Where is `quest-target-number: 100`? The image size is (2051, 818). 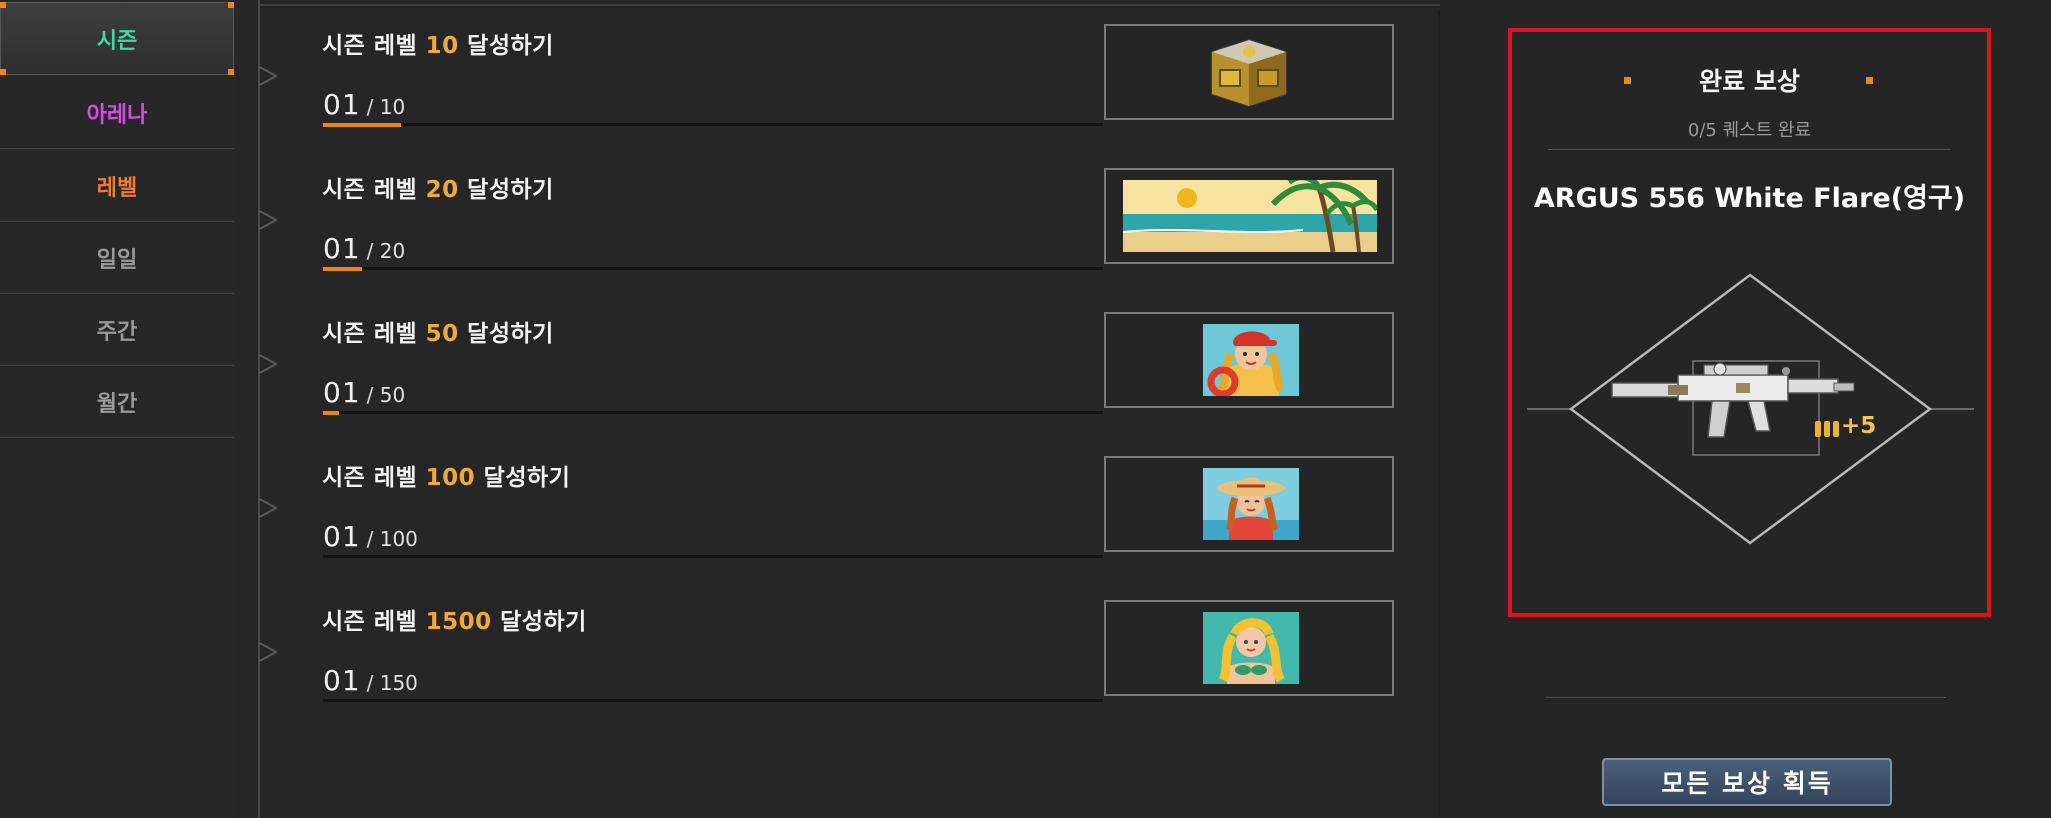
quest-target-number: 100 is located at coordinates (450, 478).